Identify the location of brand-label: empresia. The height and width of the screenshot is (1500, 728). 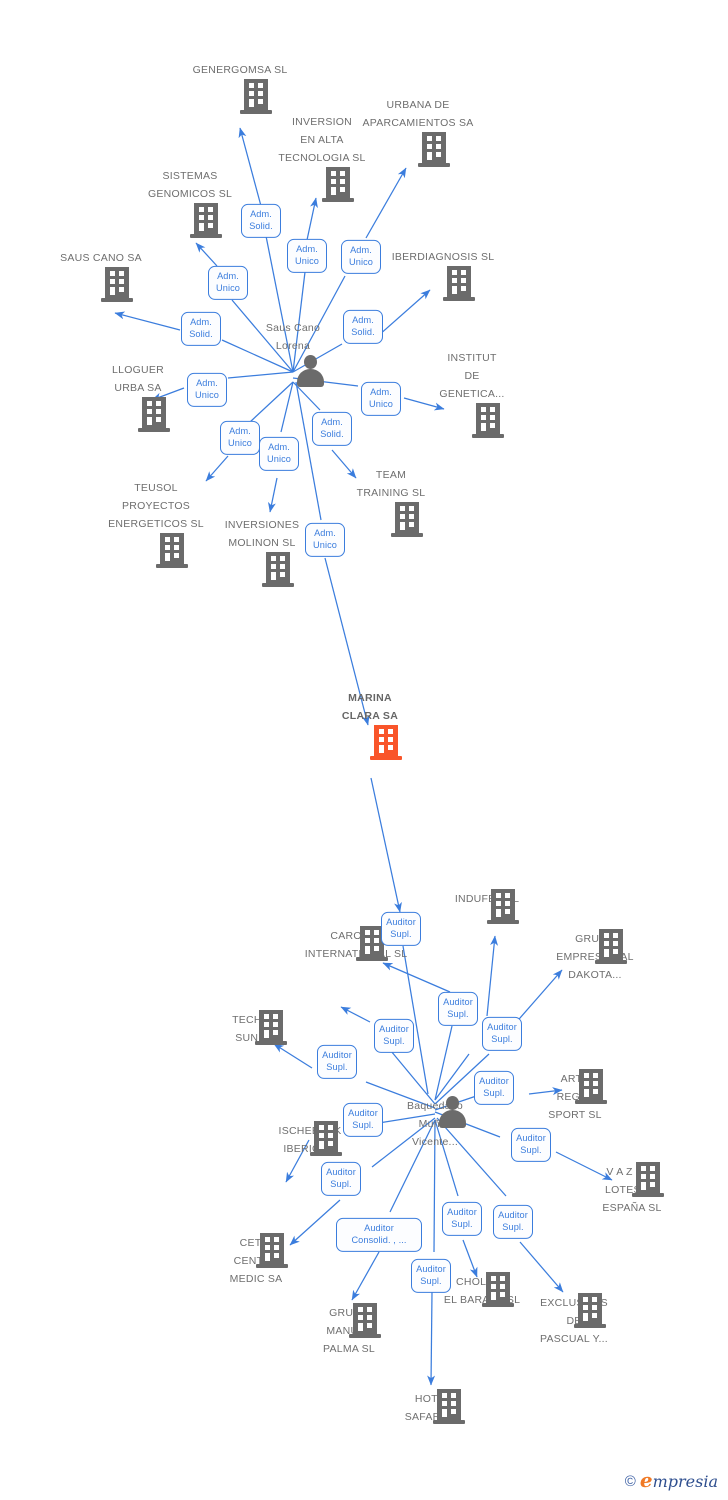
(678, 1480).